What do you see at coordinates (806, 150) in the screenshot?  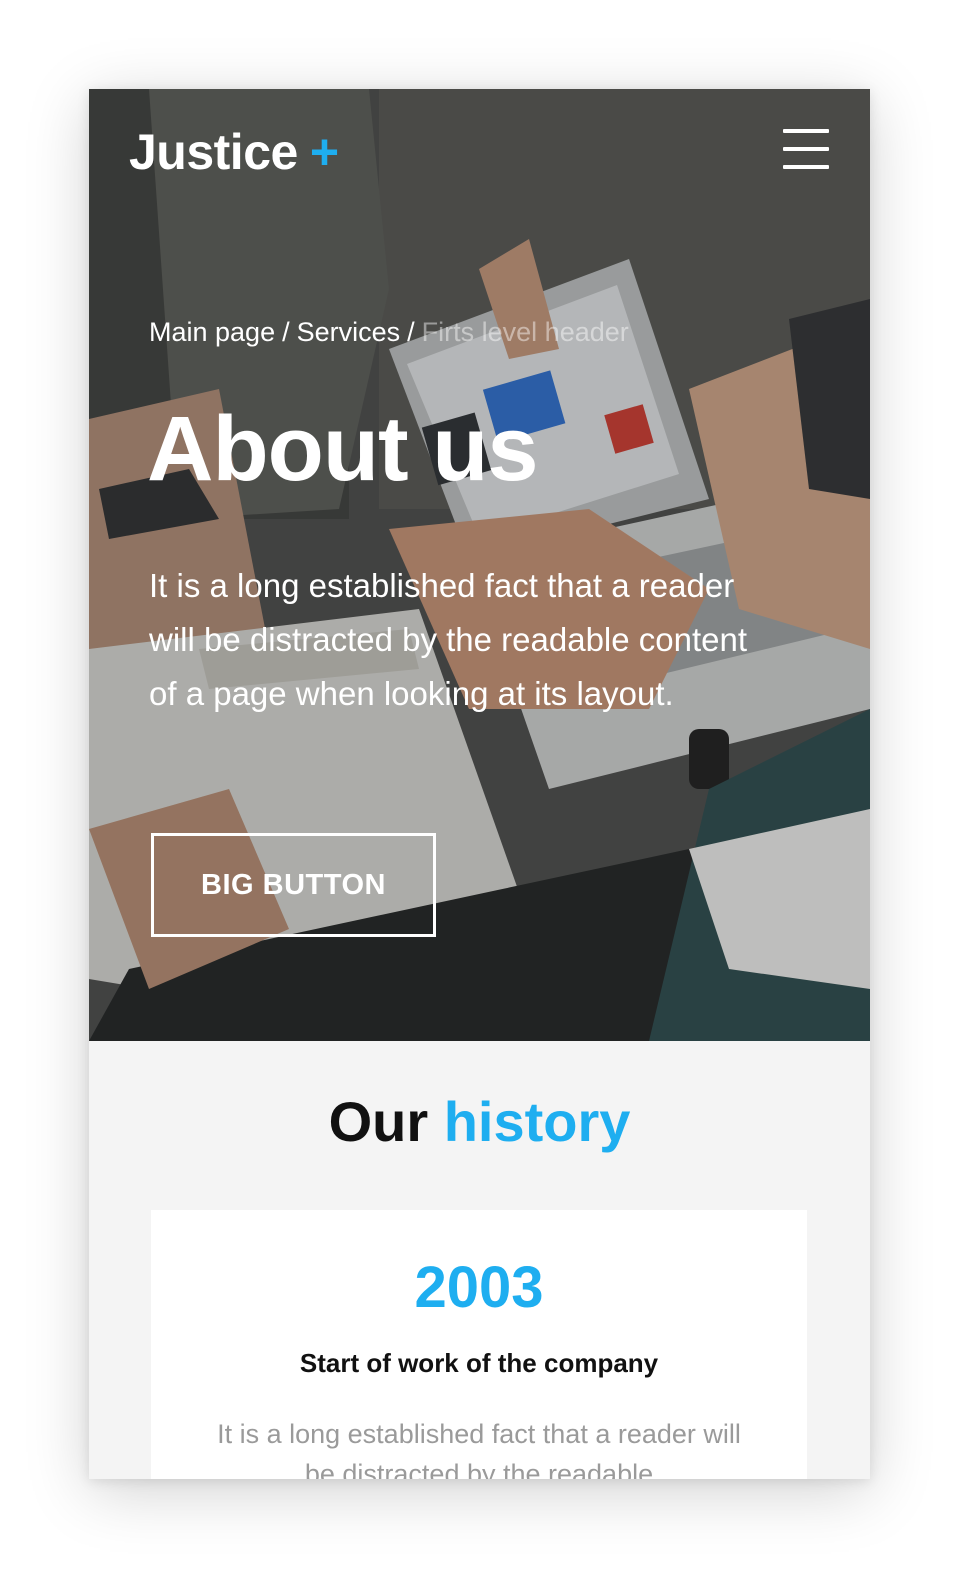 I see `hamburger-menu-icon` at bounding box center [806, 150].